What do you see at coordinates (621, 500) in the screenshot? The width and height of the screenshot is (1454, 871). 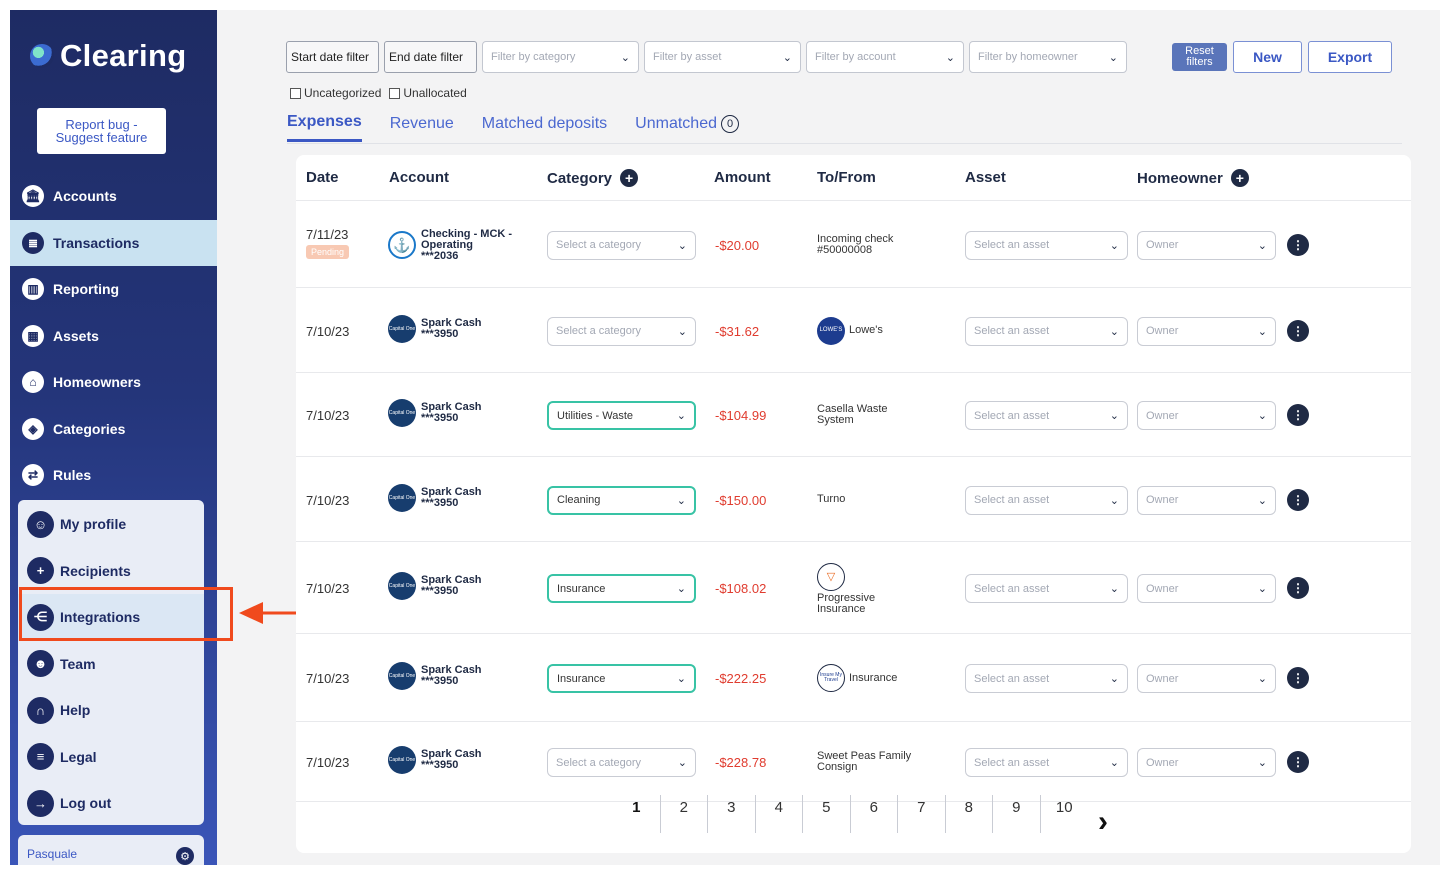 I see `category-select: Cleaning ⌄` at bounding box center [621, 500].